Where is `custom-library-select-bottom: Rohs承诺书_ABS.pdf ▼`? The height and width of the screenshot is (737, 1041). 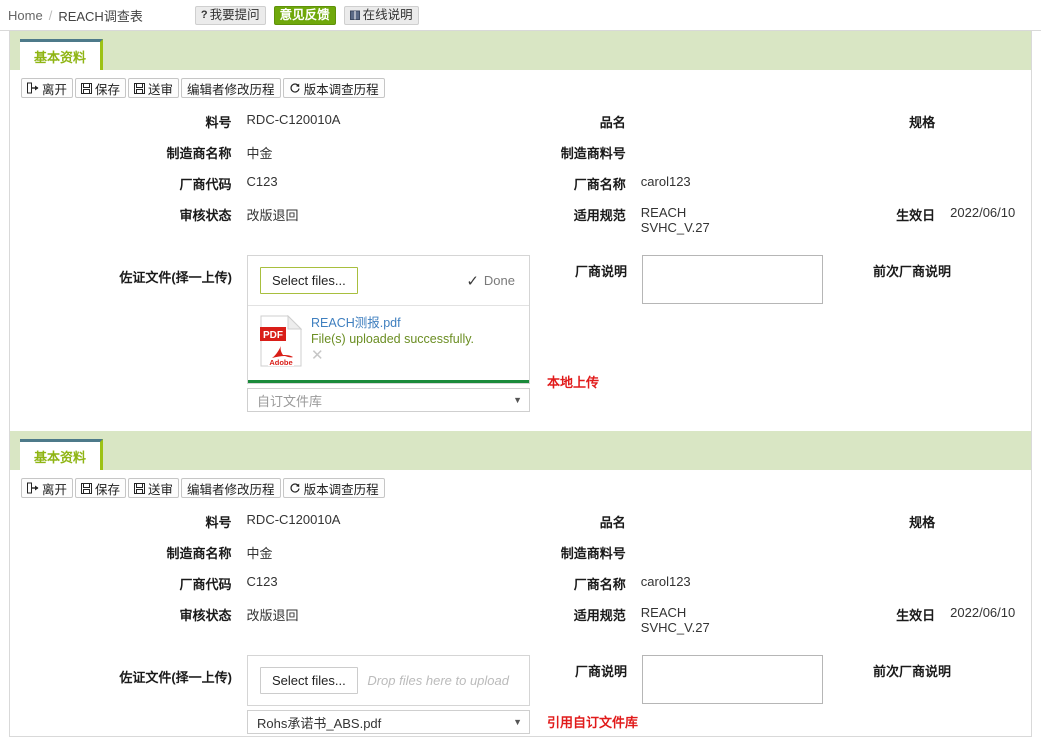
custom-library-select-bottom: Rohs承诺书_ABS.pdf ▼ is located at coordinates (388, 722).